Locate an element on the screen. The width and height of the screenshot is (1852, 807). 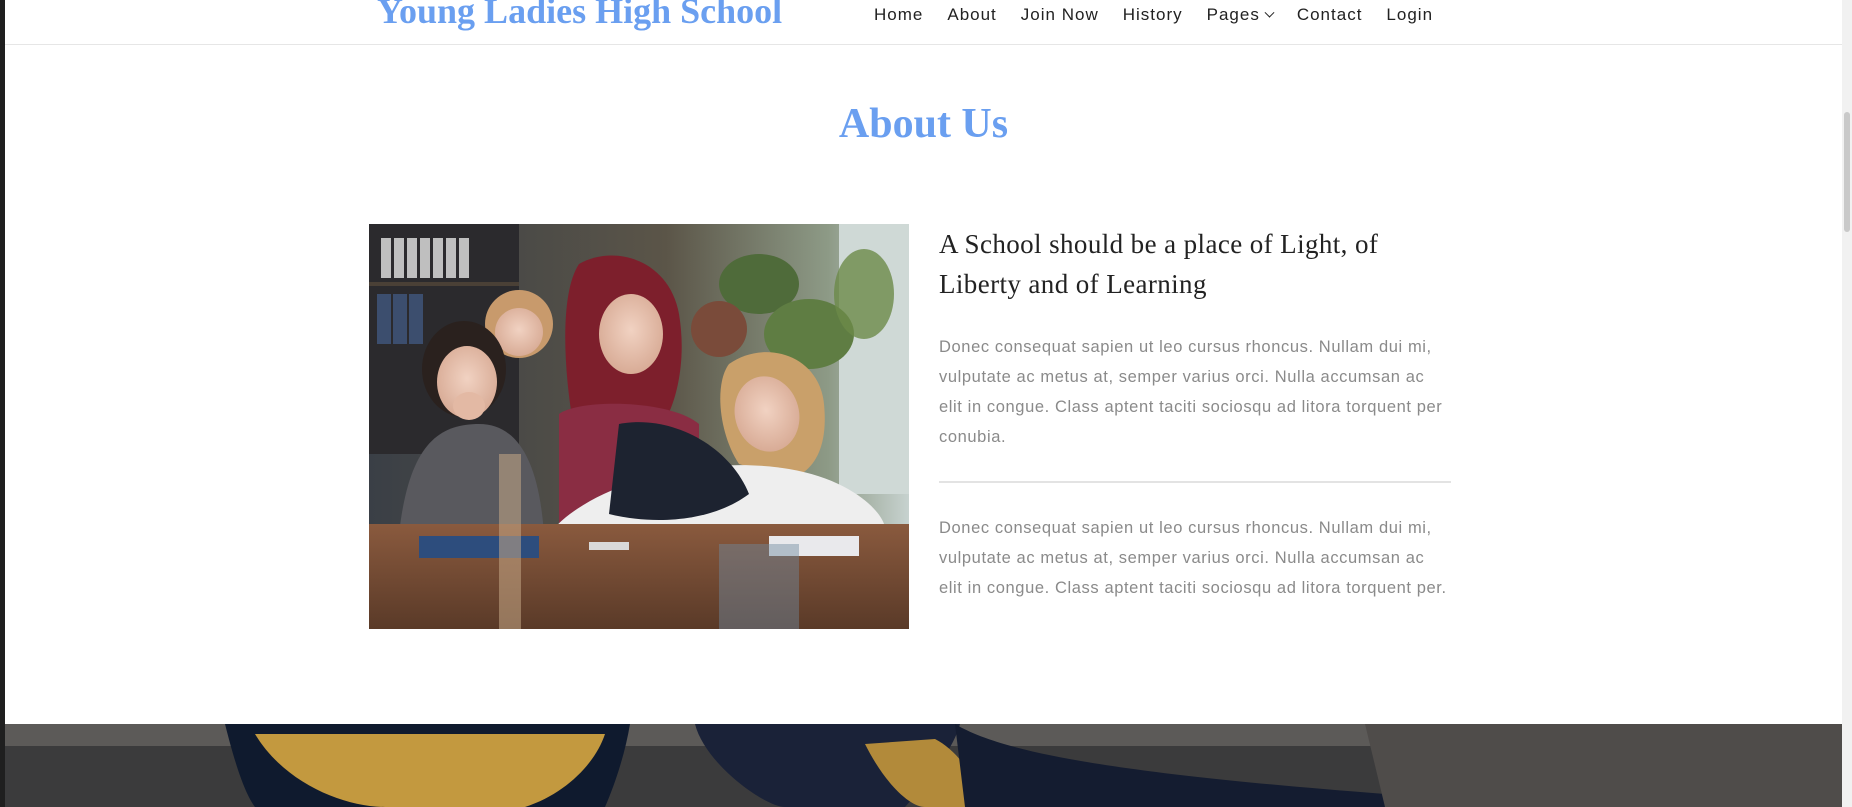
nav-history: History is located at coordinates (1153, 15).